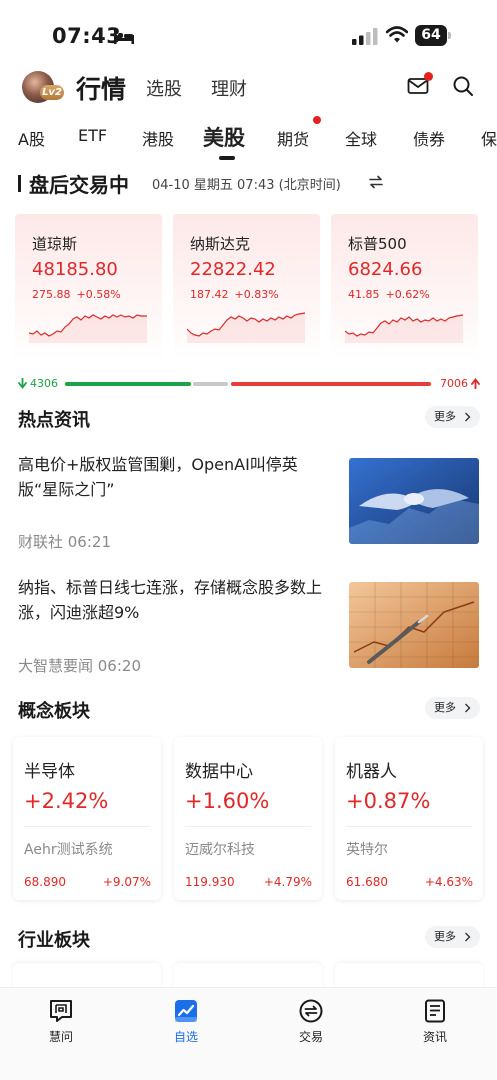 The width and height of the screenshot is (497, 1080). What do you see at coordinates (454, 383) in the screenshot?
I see `advancers-count: 7006` at bounding box center [454, 383].